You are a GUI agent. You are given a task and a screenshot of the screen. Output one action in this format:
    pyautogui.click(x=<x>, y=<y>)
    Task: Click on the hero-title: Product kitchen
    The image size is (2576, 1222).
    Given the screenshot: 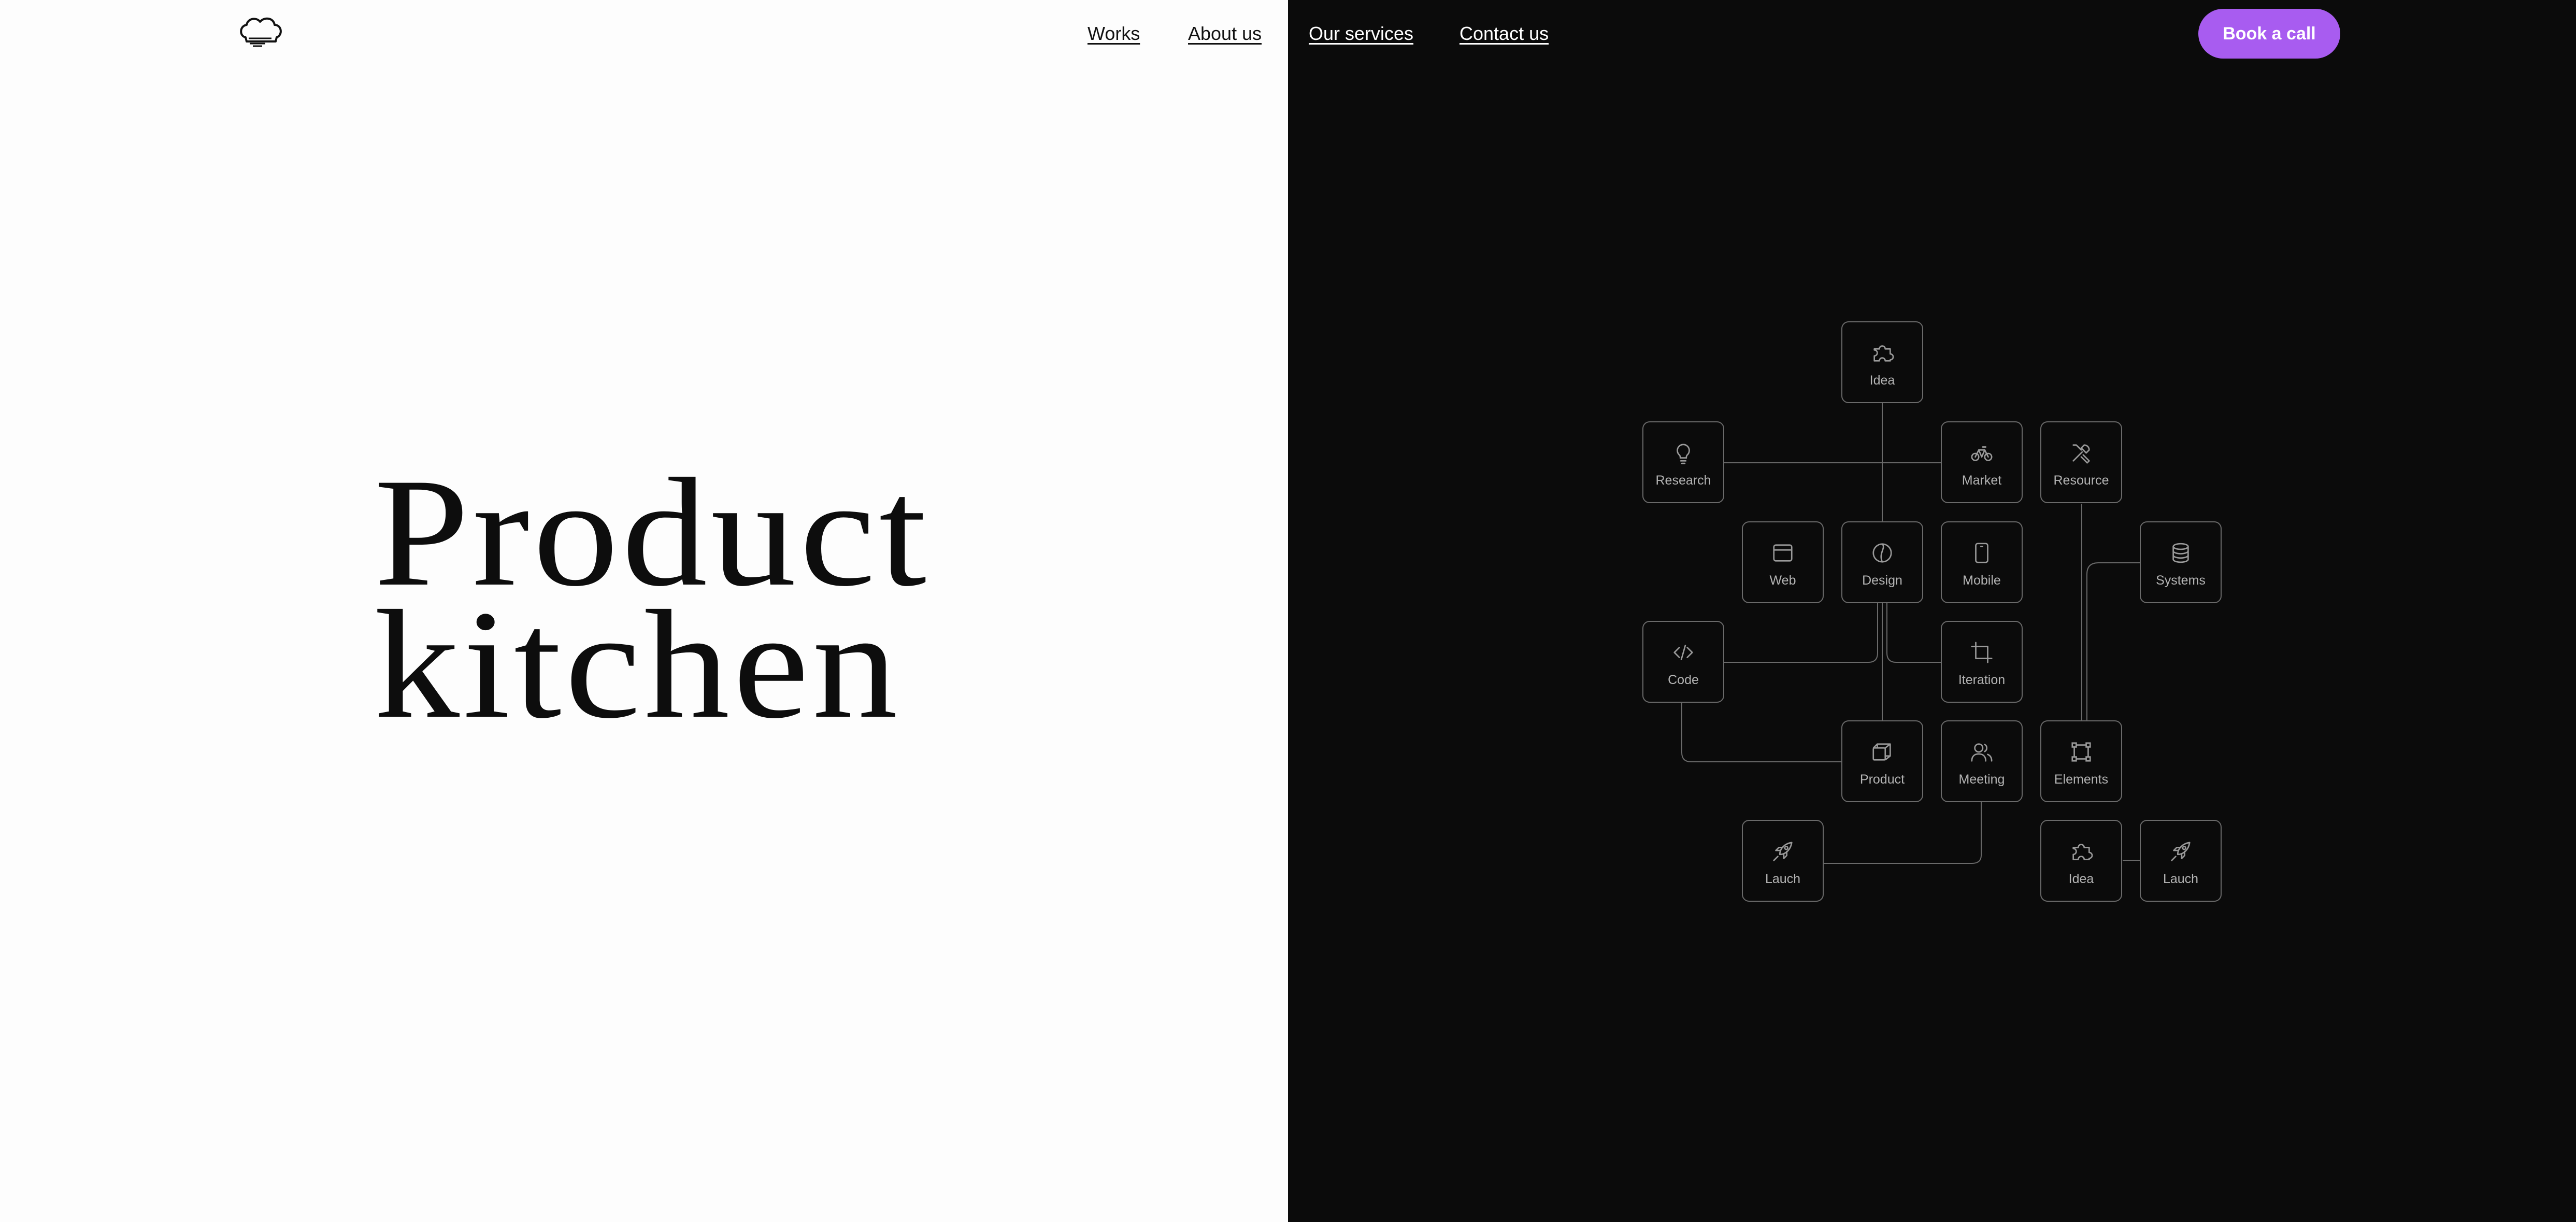 What is the action you would take?
    pyautogui.click(x=652, y=602)
    